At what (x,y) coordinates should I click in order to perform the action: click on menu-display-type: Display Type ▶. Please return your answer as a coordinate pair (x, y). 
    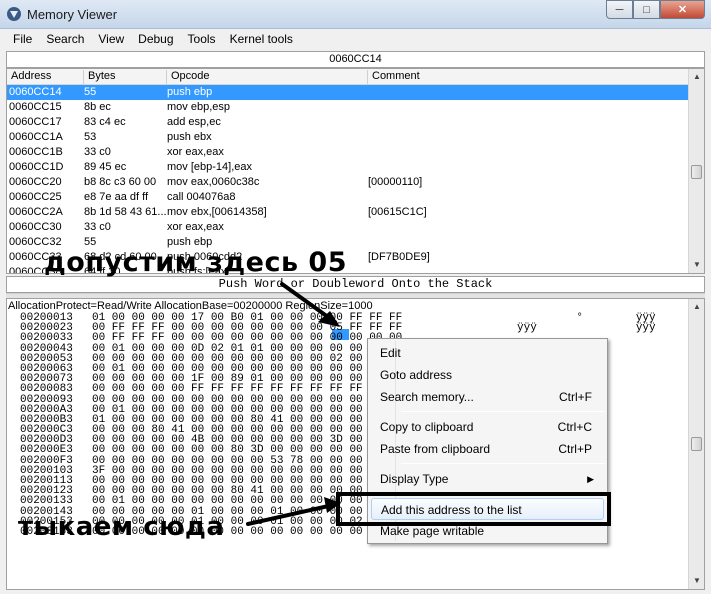
    Looking at the image, I should click on (487, 479).